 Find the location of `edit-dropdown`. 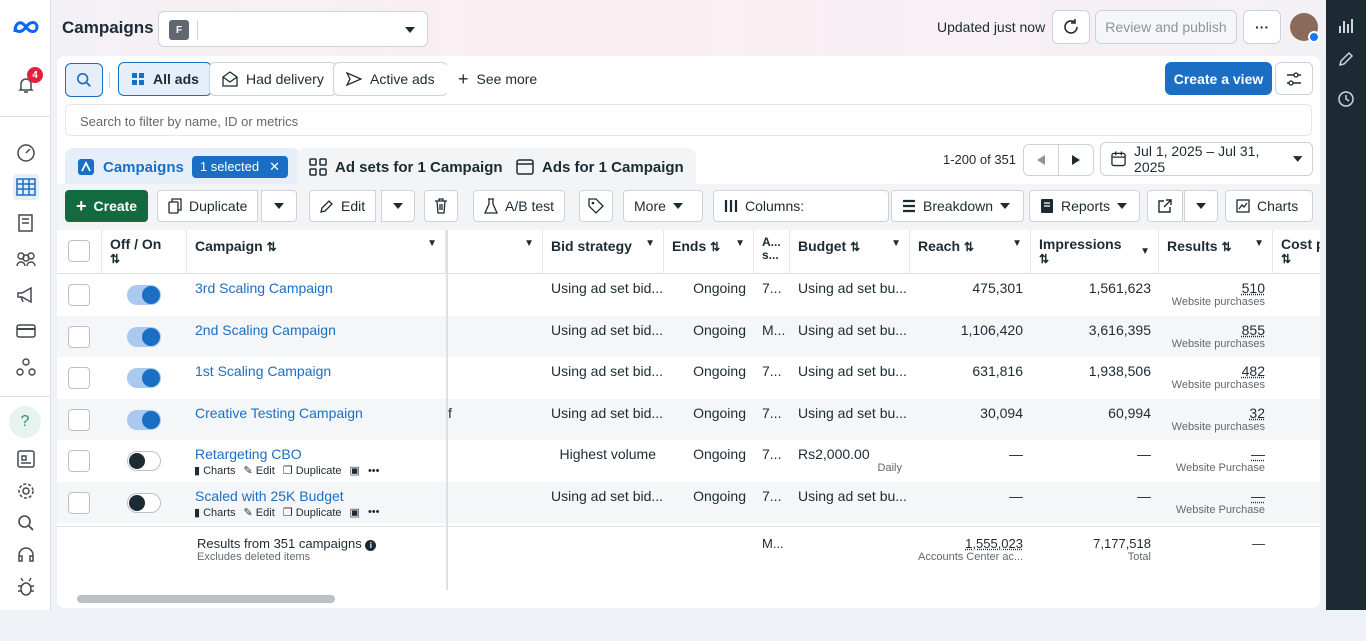

edit-dropdown is located at coordinates (398, 206).